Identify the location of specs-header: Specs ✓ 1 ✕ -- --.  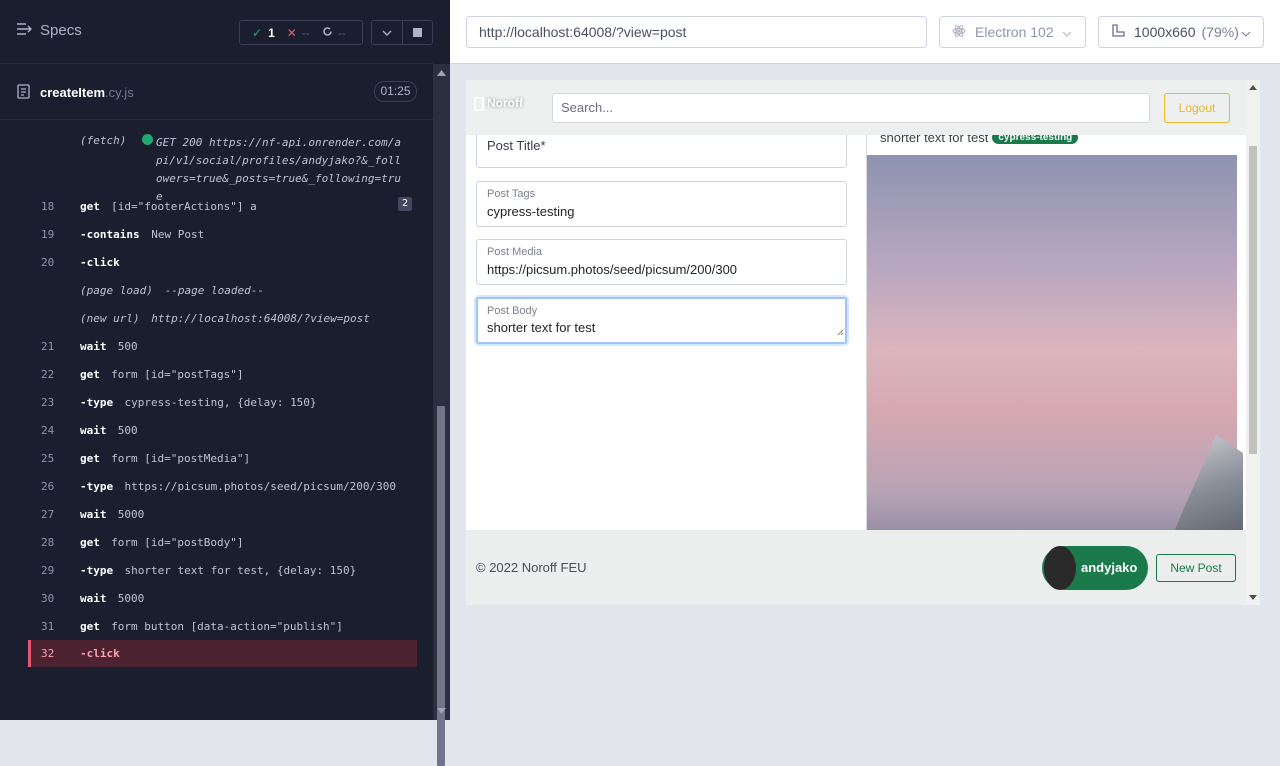
(216, 32).